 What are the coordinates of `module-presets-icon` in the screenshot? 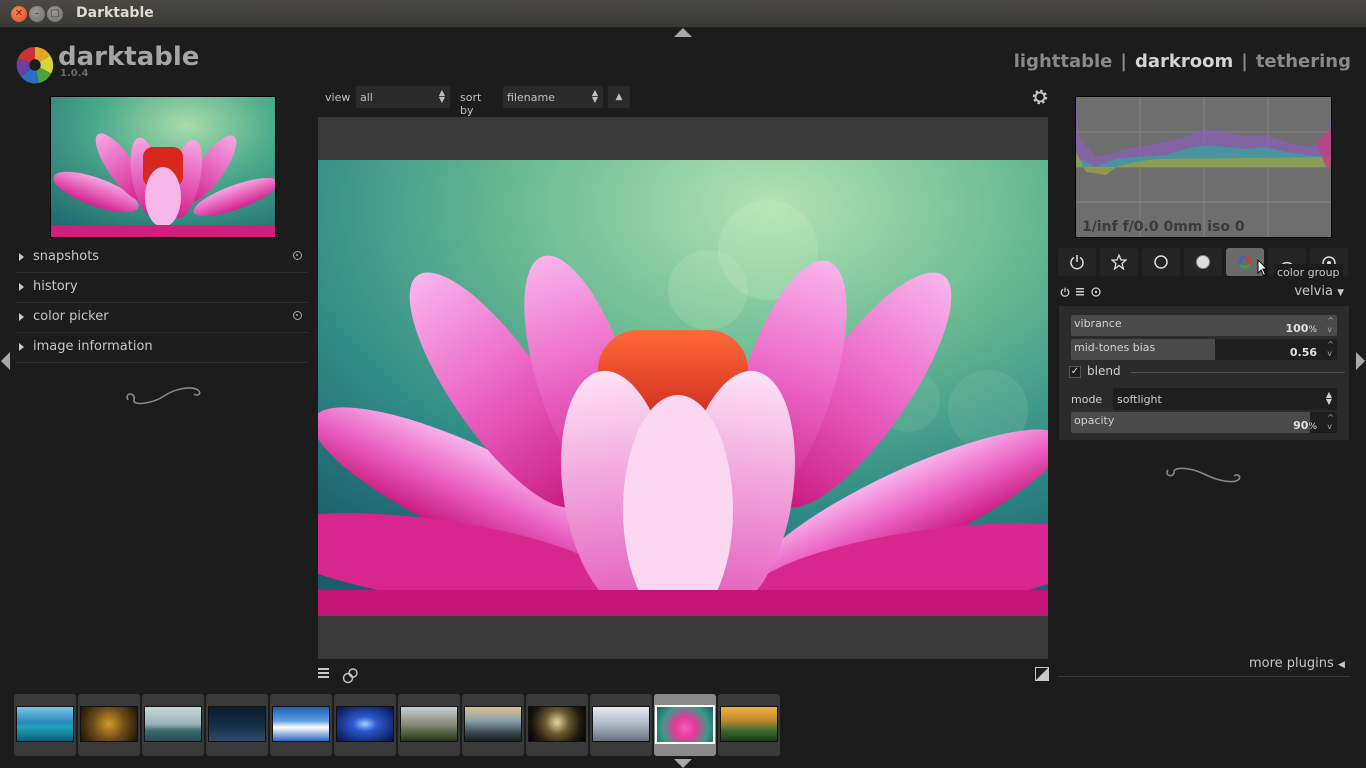 It's located at (1096, 292).